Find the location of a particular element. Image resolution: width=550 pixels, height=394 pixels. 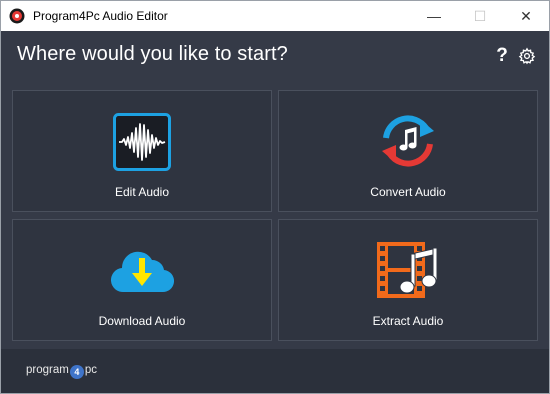

cloud-download-icon is located at coordinates (142, 272).